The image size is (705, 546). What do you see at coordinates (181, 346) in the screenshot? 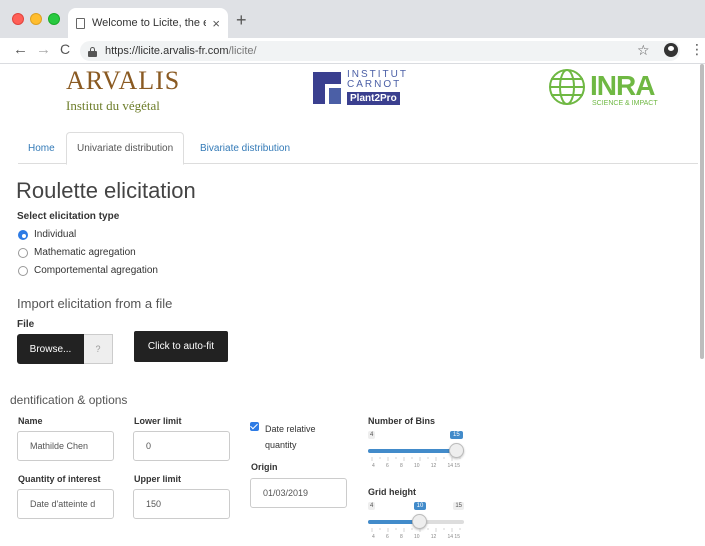
I see `auto-fit-button: Click to auto-fit` at bounding box center [181, 346].